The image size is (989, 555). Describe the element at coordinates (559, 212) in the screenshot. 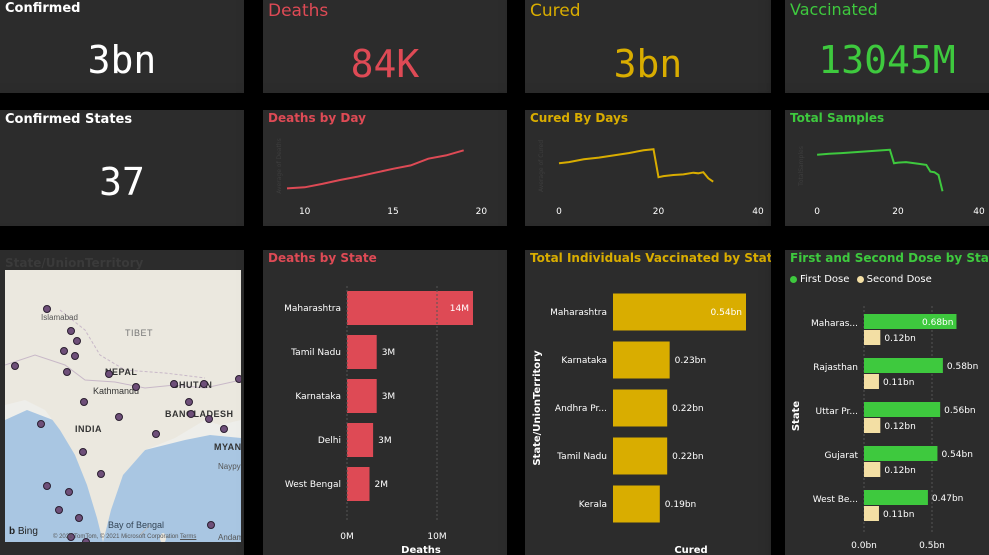

I see `x-tick-label: 0` at that location.